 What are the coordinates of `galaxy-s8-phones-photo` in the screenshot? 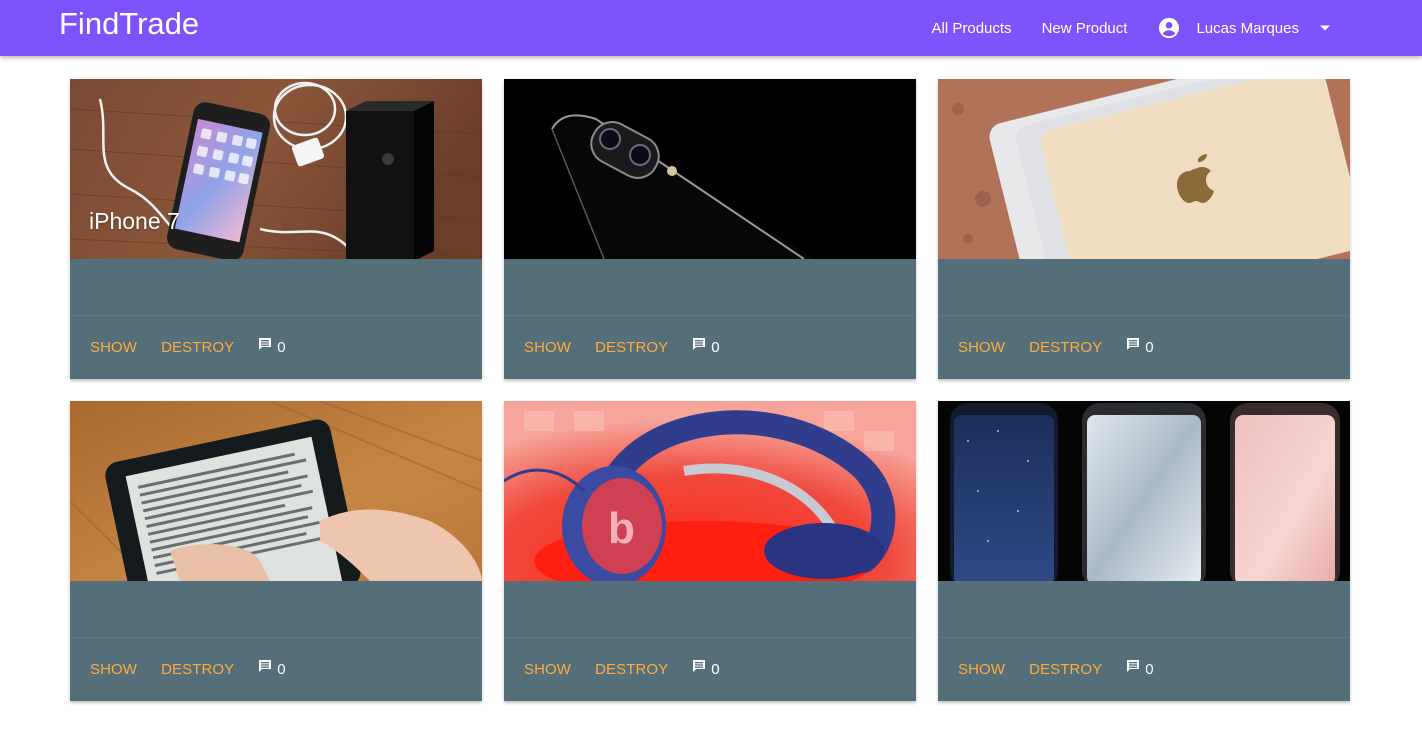 It's located at (1144, 491).